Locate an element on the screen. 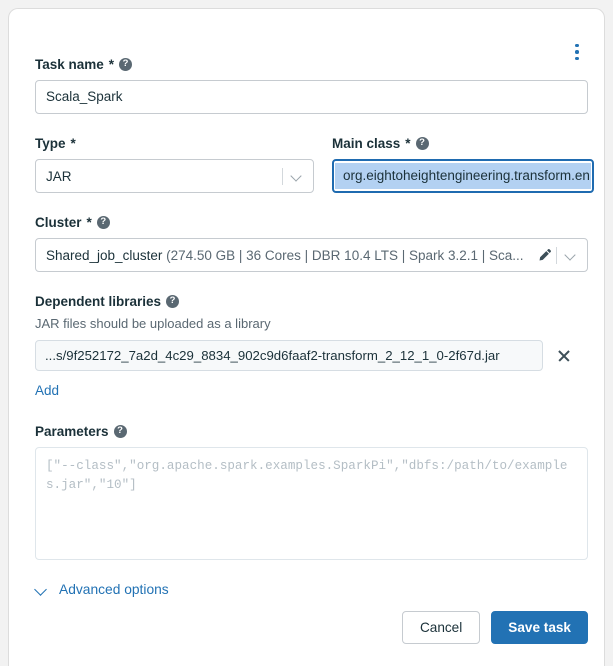 The height and width of the screenshot is (666, 613). task-name-input: Scala_Spark is located at coordinates (311, 97).